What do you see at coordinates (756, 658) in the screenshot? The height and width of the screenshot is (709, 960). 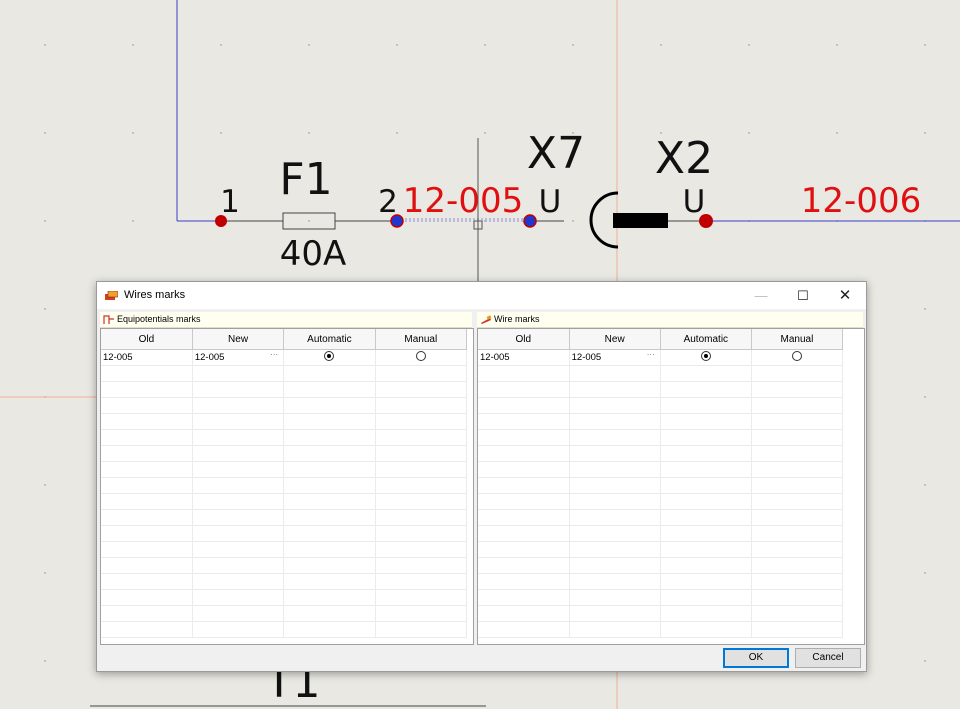 I see `ok-button: OK` at bounding box center [756, 658].